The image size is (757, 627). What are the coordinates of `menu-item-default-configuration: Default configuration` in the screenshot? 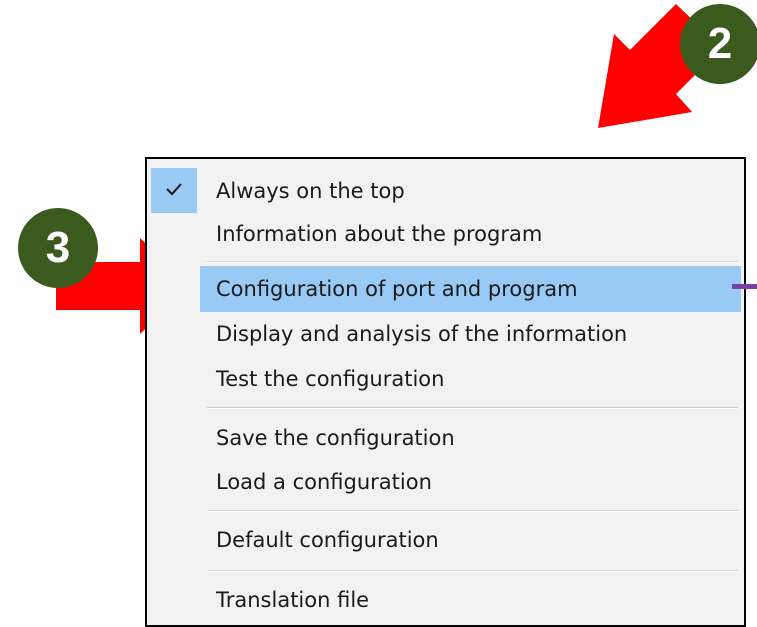 It's located at (445, 540).